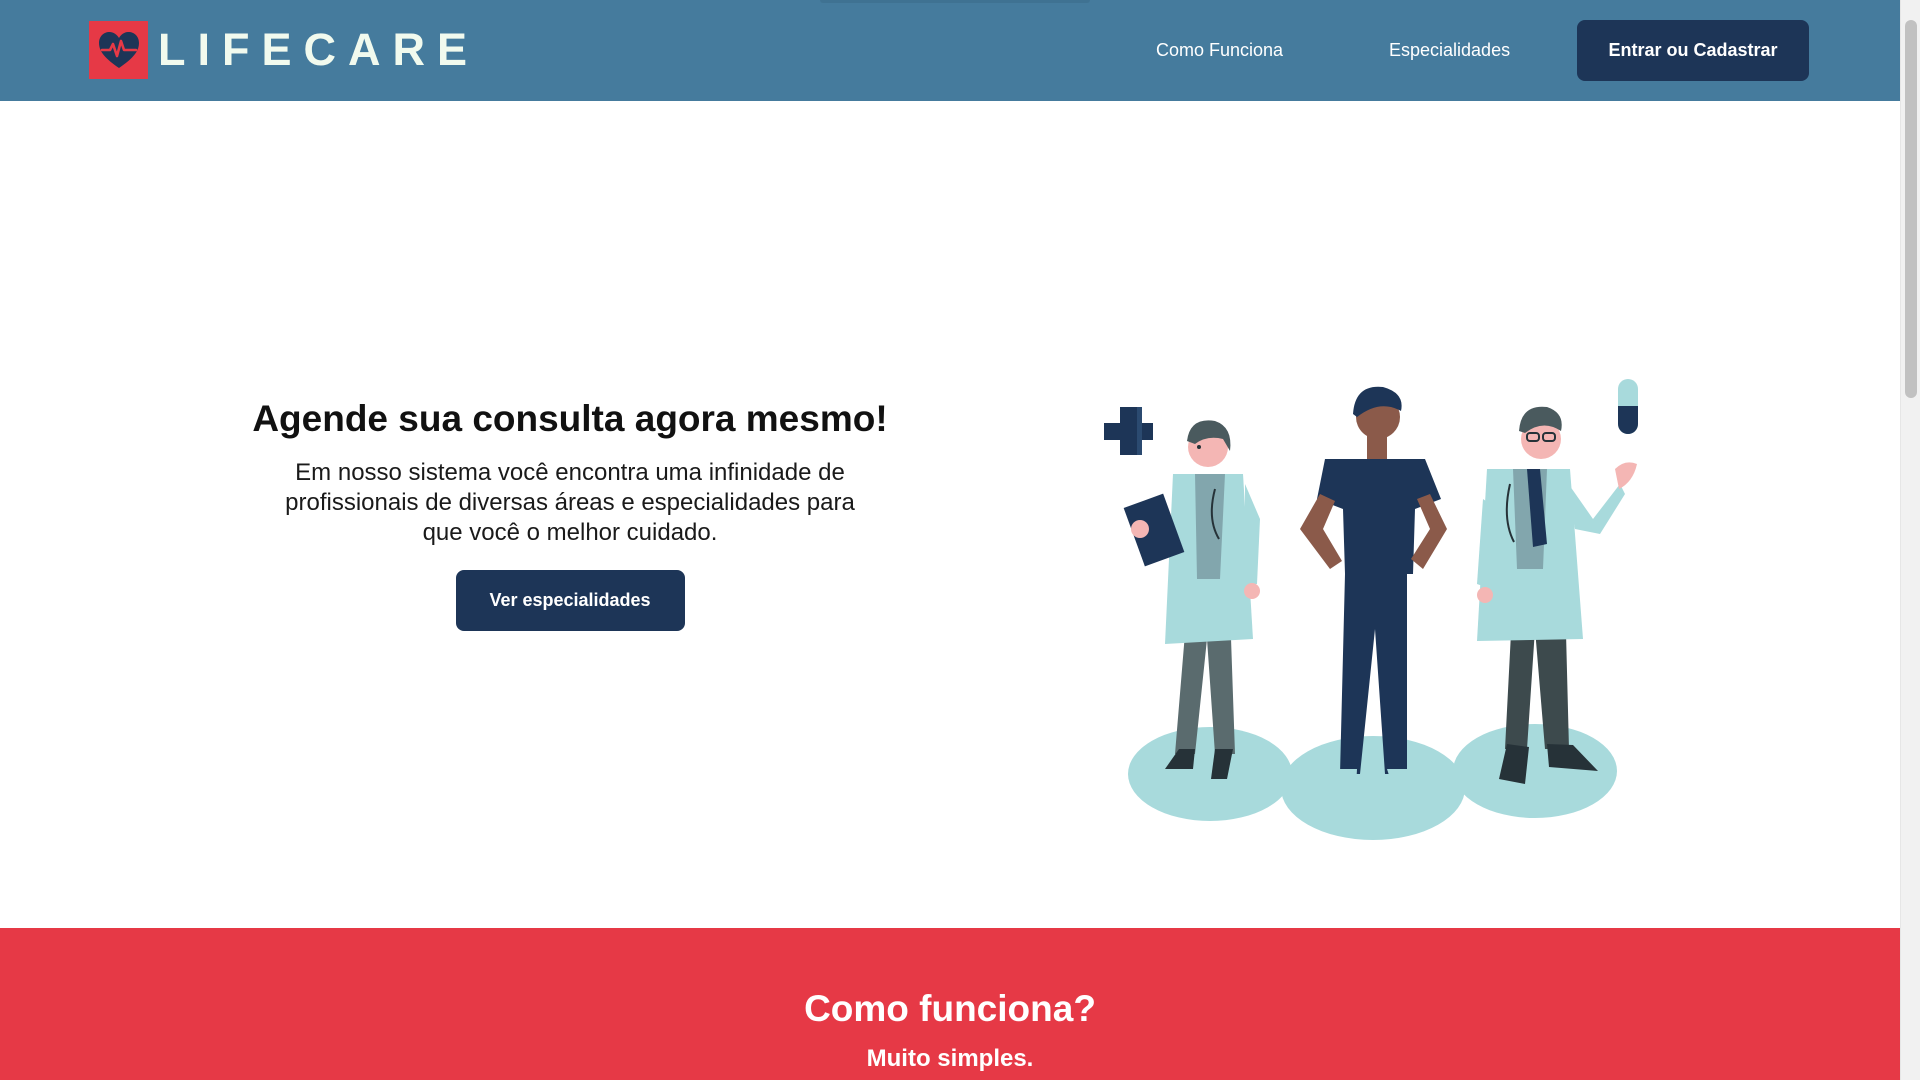 The height and width of the screenshot is (1080, 1920). Describe the element at coordinates (1375, 614) in the screenshot. I see `doctors-illustration` at that location.